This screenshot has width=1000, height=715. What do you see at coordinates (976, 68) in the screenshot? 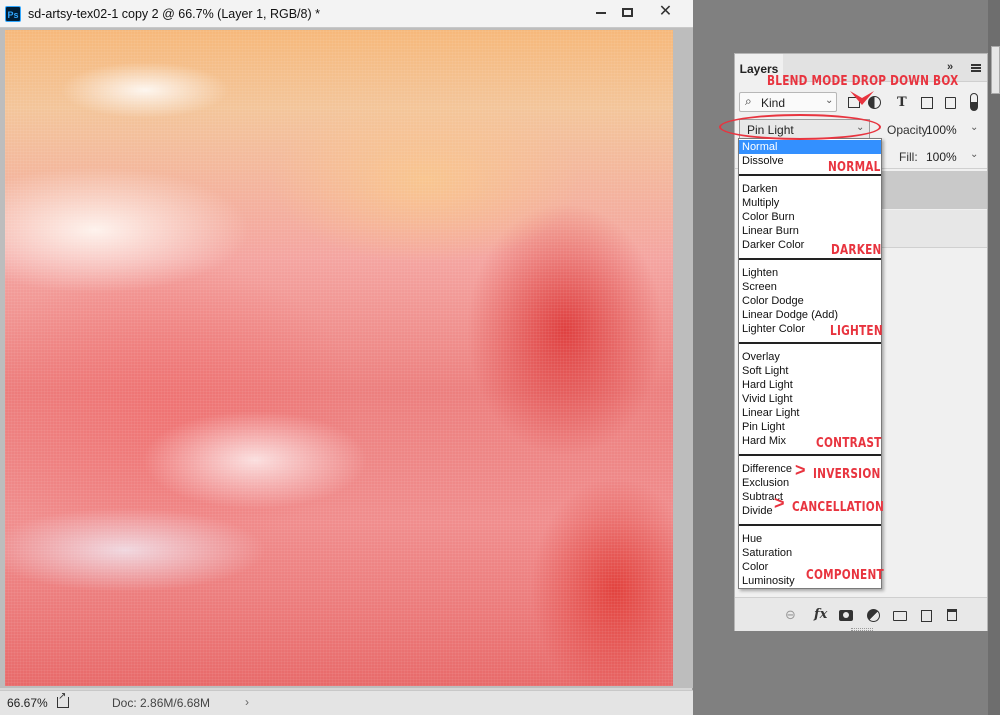
I see `panel-menu-icon` at bounding box center [976, 68].